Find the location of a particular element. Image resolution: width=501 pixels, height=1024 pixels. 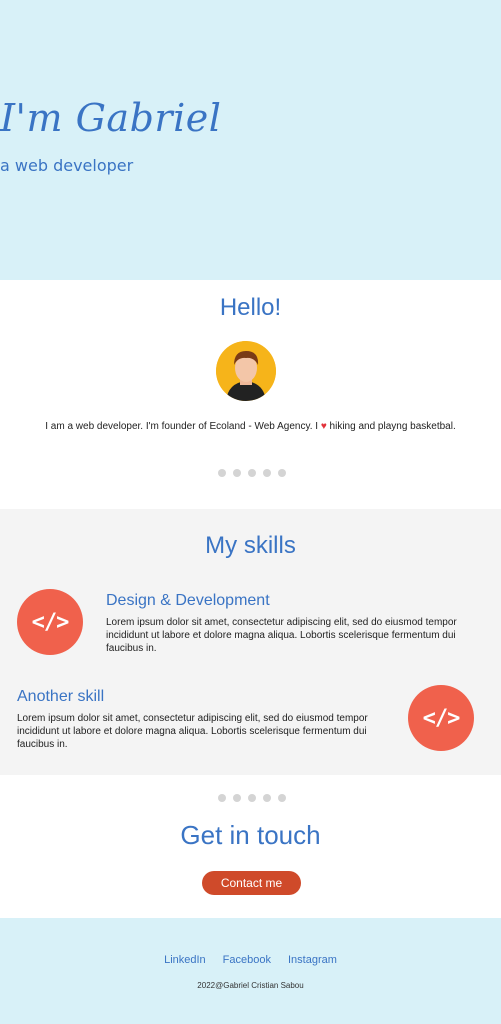

contact-title: Get in touch is located at coordinates (250, 835).